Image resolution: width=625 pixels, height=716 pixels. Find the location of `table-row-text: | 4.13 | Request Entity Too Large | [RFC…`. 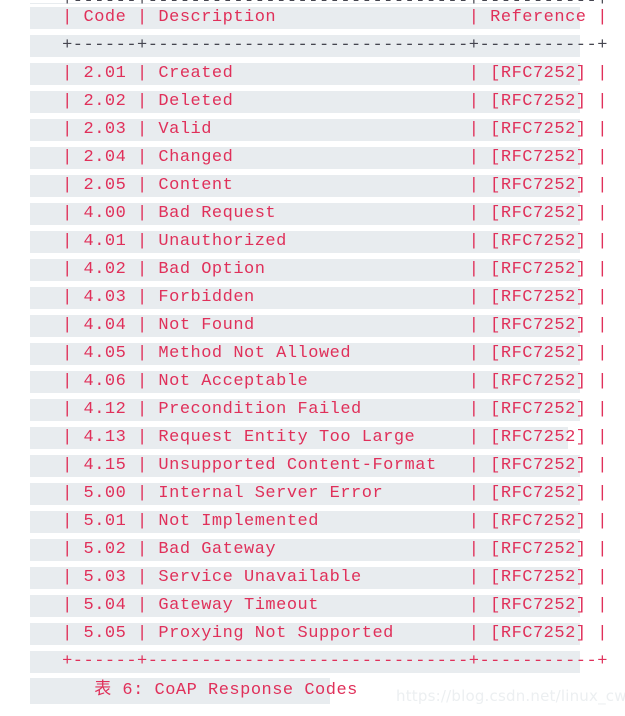

table-row-text: | 4.13 | Request Entity Too Large | [RFC… is located at coordinates (319, 437).